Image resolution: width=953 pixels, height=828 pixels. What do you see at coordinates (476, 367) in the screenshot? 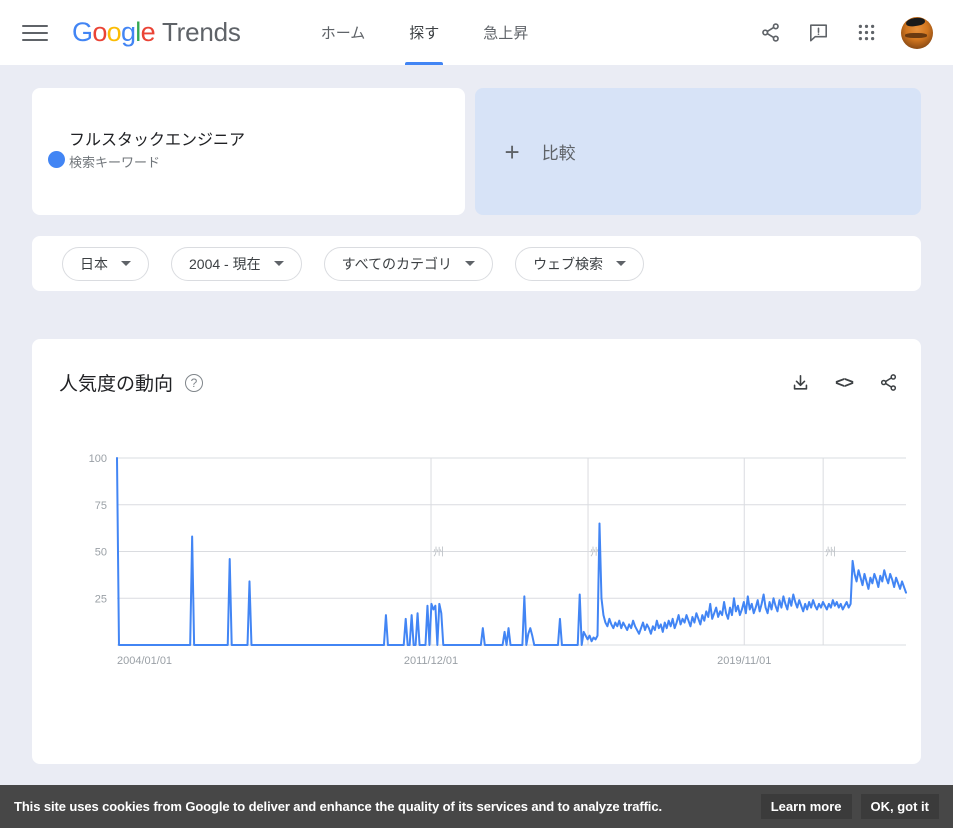
I see `chart-header: 人気度の動向 ? <>` at bounding box center [476, 367].